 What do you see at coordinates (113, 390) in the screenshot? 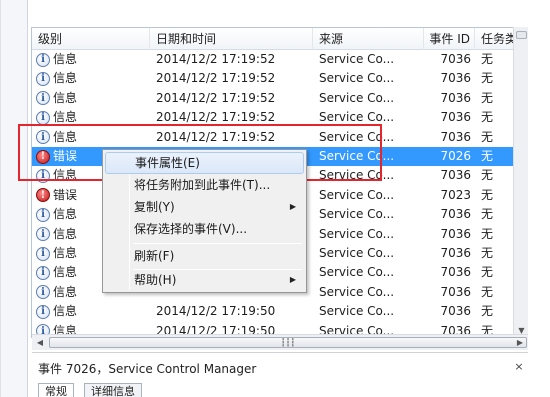
I see `tab-details: 详细信息` at bounding box center [113, 390].